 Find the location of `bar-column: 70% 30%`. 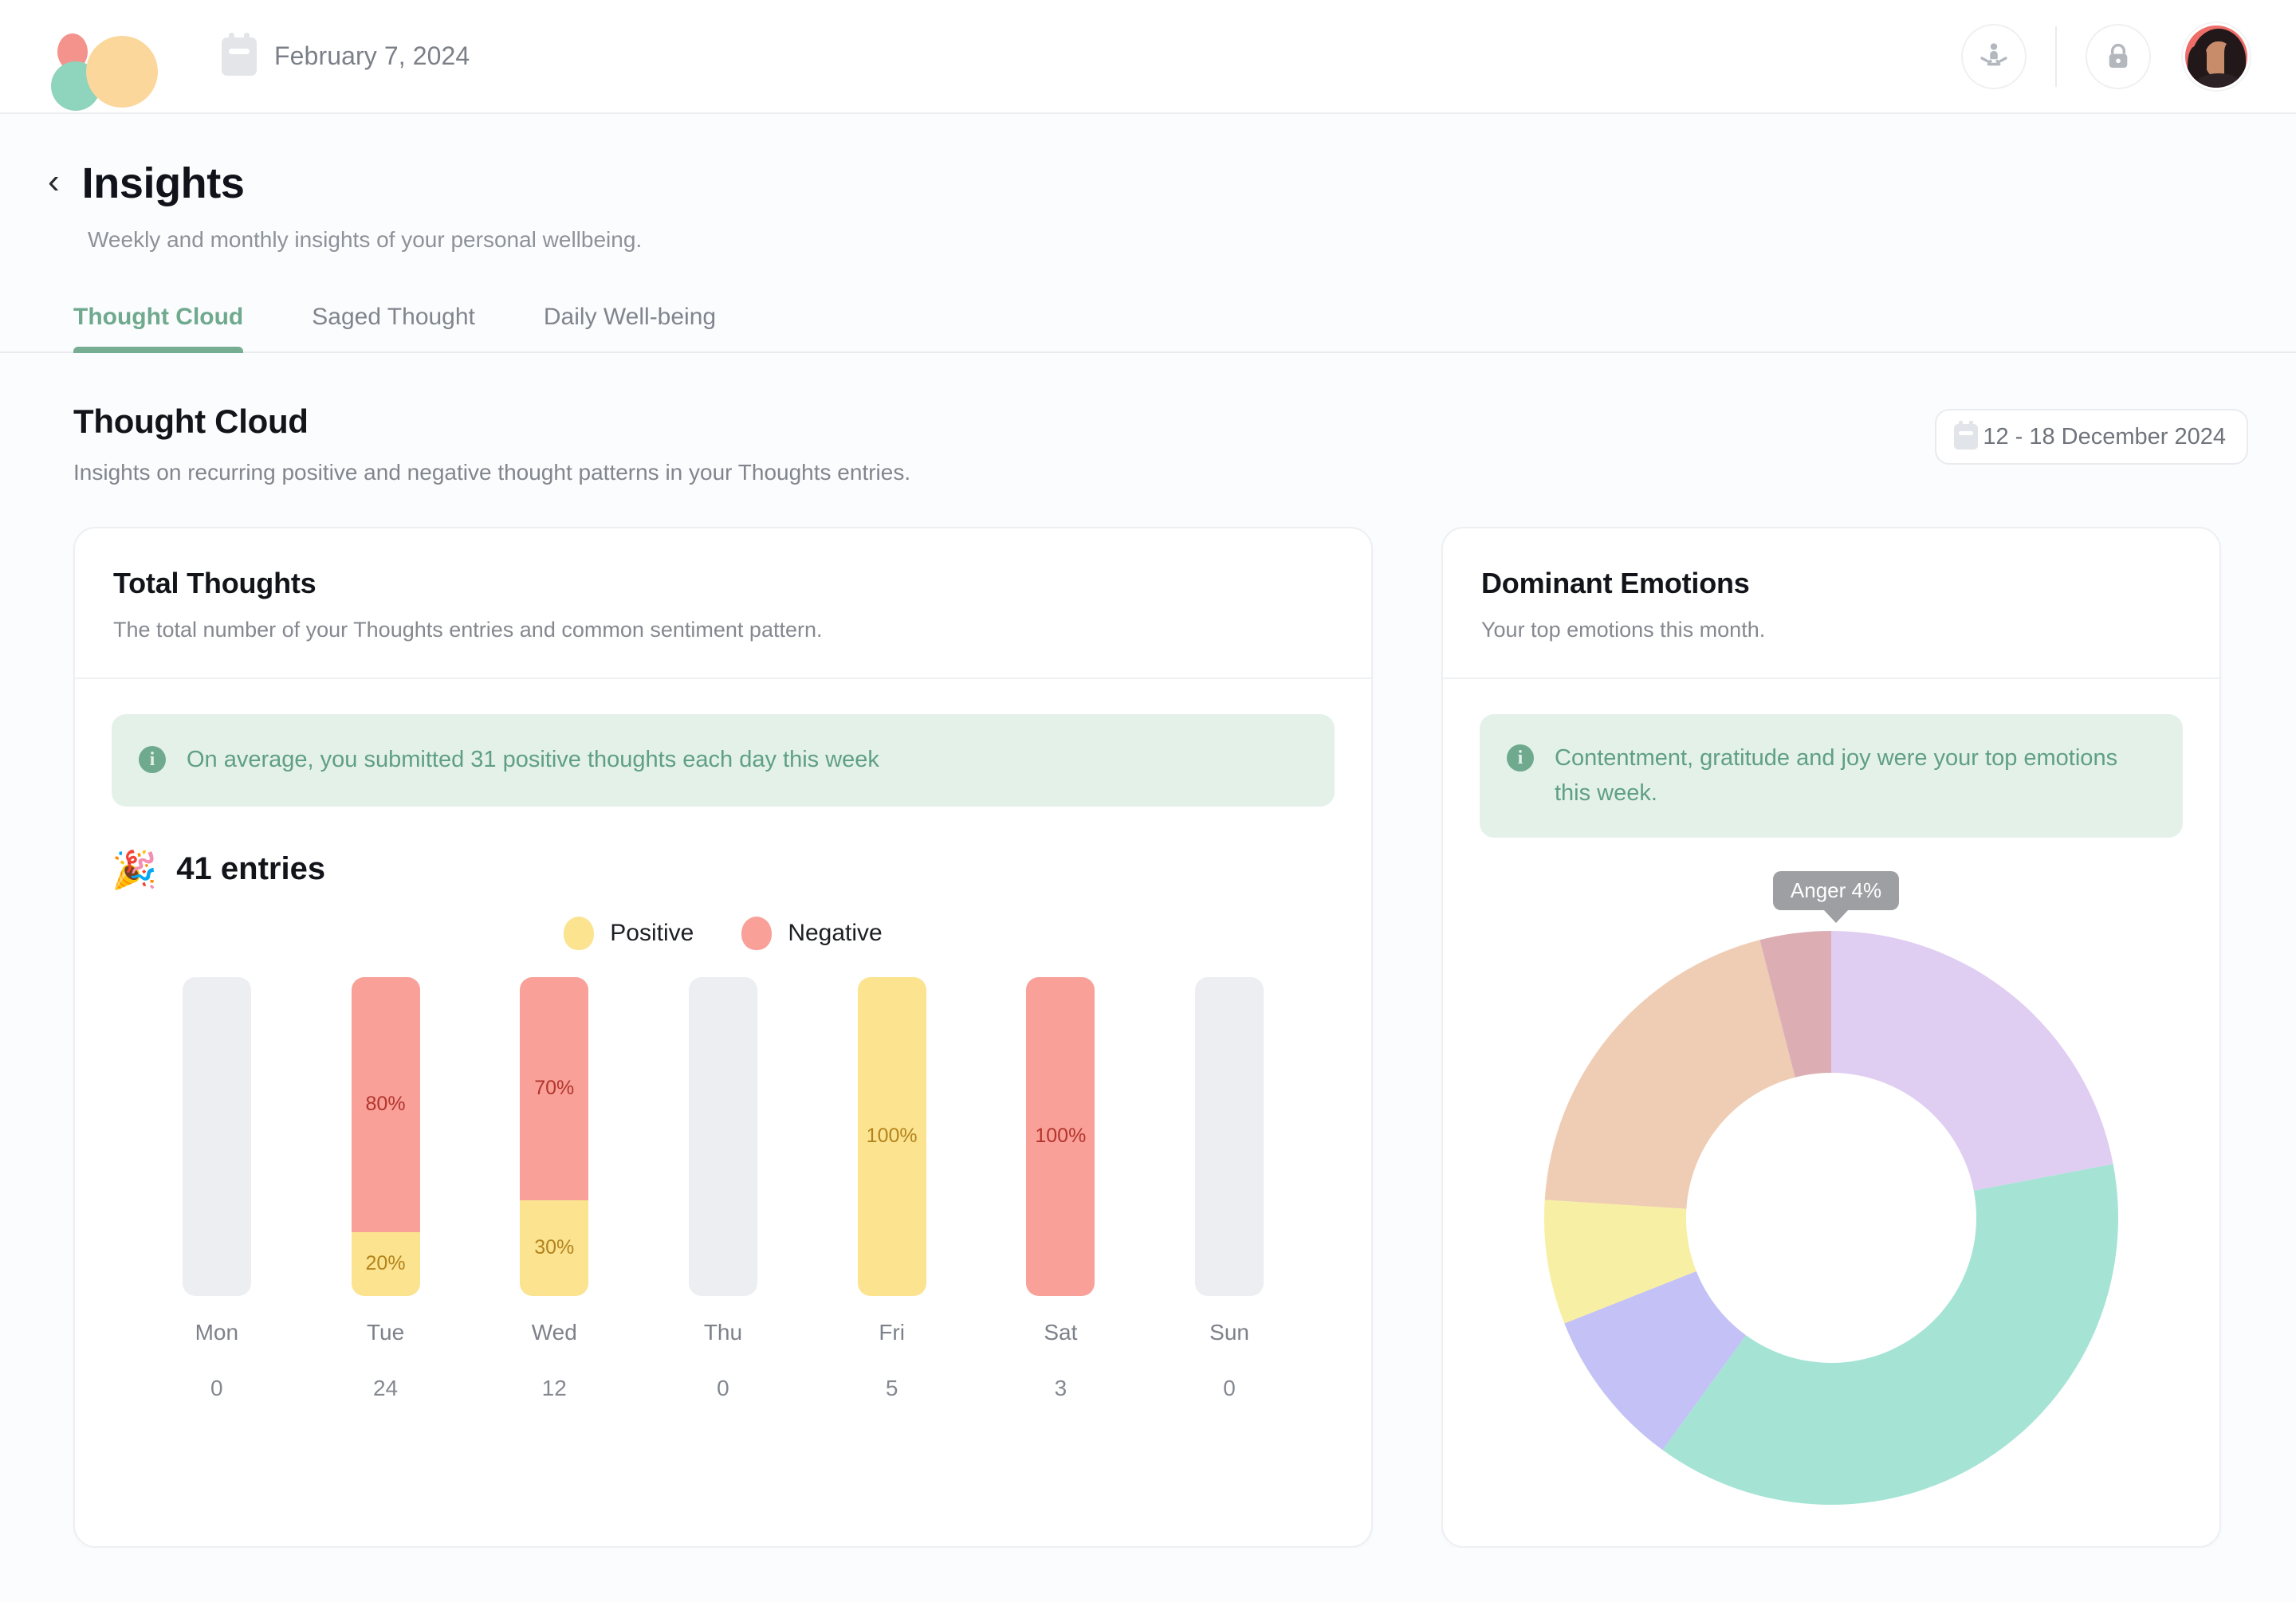

bar-column: 70% 30% is located at coordinates (554, 1136).